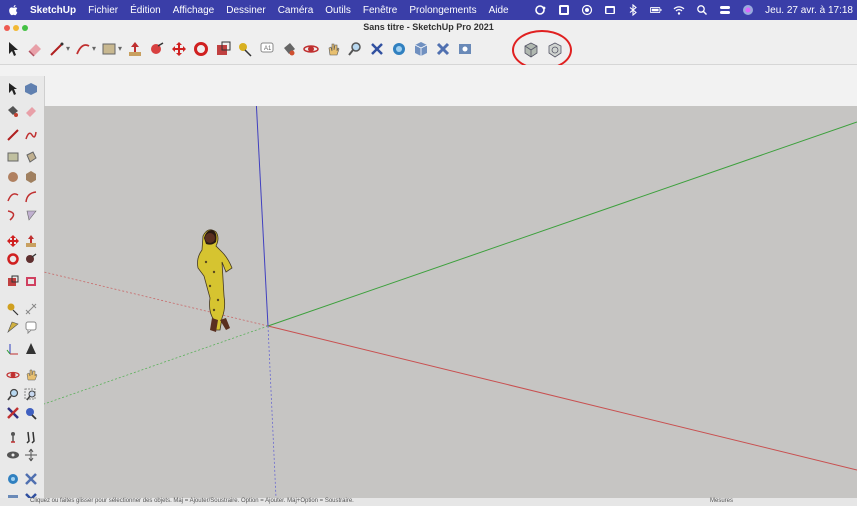 The height and width of the screenshot is (506, 857). What do you see at coordinates (103, 10) in the screenshot?
I see `menu-fichier: Fichier` at bounding box center [103, 10].